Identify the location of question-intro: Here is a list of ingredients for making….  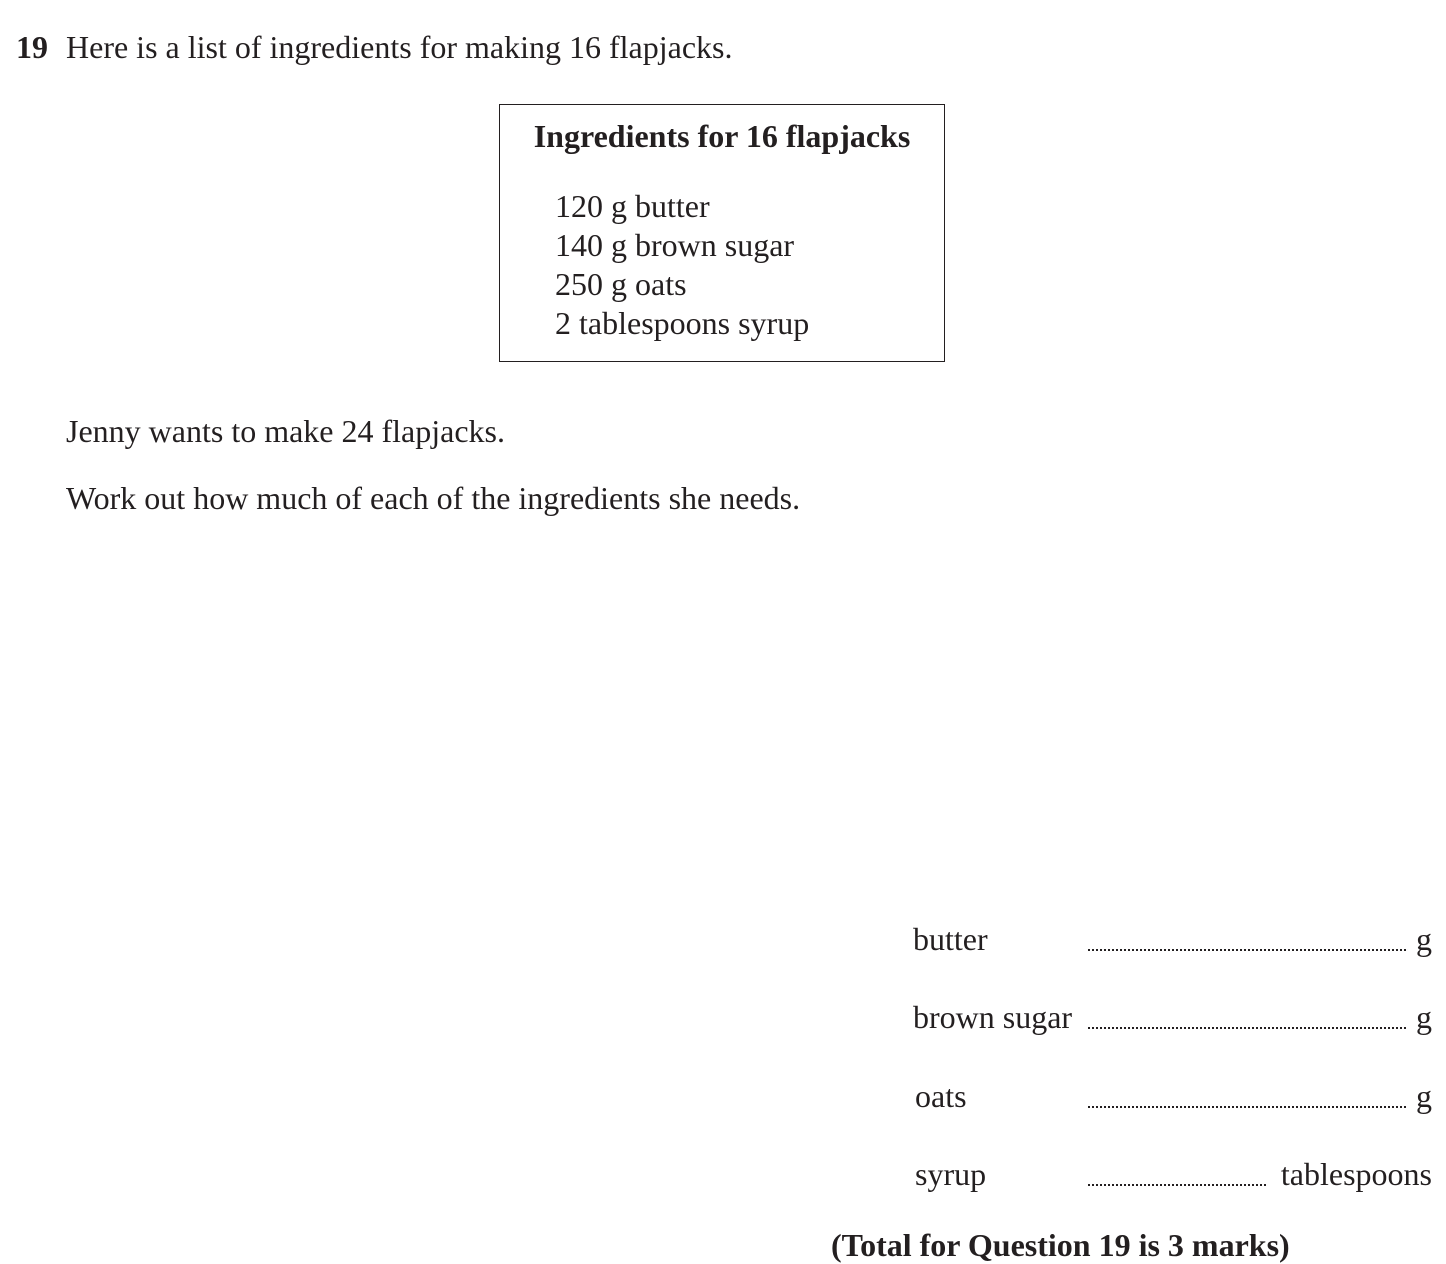
(399, 47).